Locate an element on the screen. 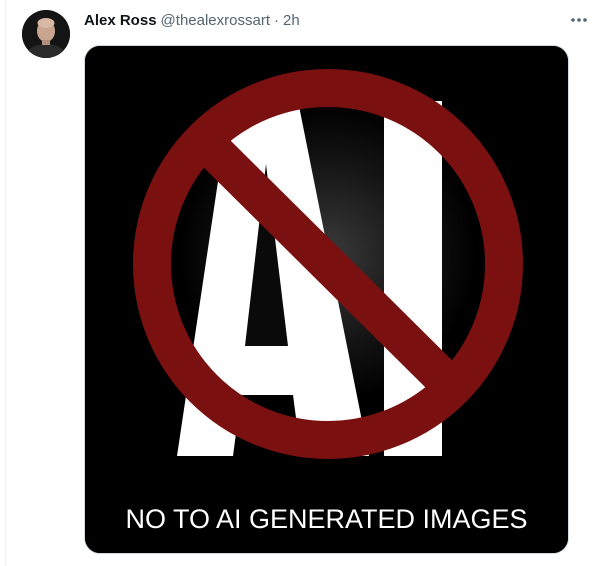 This screenshot has height=566, width=596. tweet-timestamp: 2h is located at coordinates (291, 21).